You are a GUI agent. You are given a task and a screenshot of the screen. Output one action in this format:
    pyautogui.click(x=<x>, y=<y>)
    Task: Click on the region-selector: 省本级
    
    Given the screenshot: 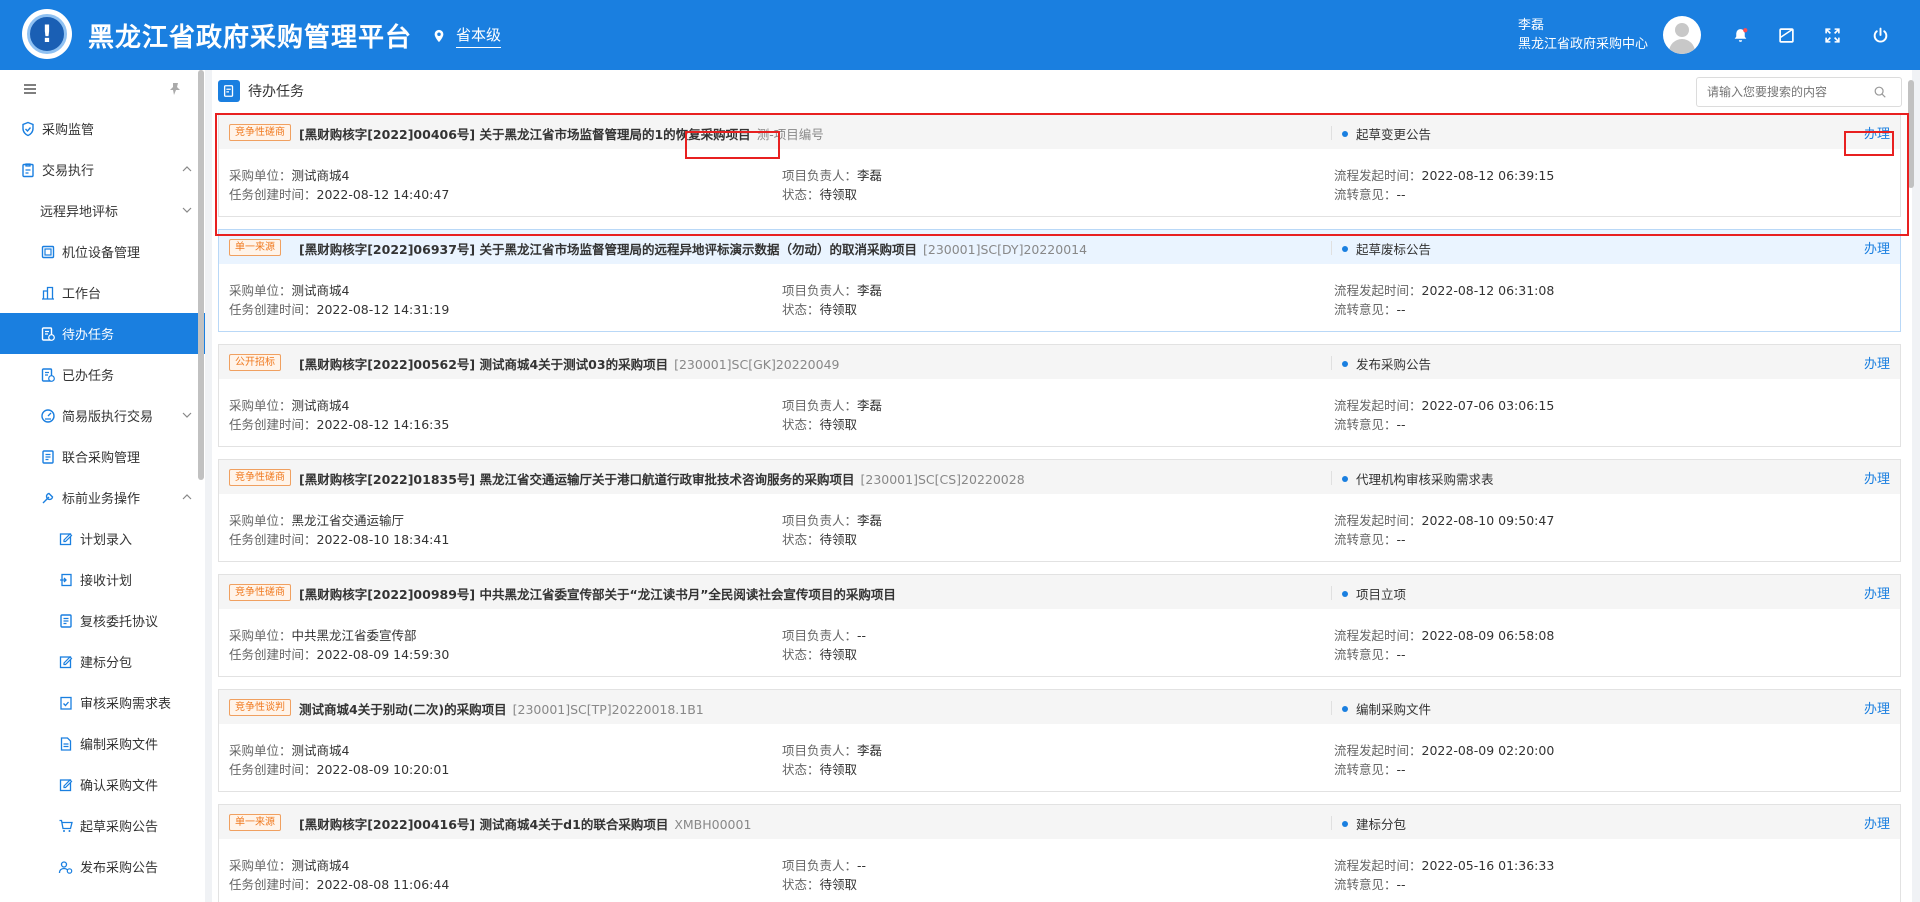 What is the action you would take?
    pyautogui.click(x=467, y=36)
    